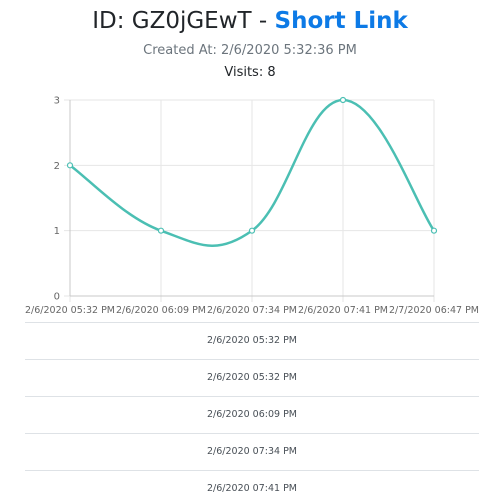 This screenshot has width=500, height=500. I want to click on x-tick-label: 2/6/2020 07:41 PM, so click(343, 310).